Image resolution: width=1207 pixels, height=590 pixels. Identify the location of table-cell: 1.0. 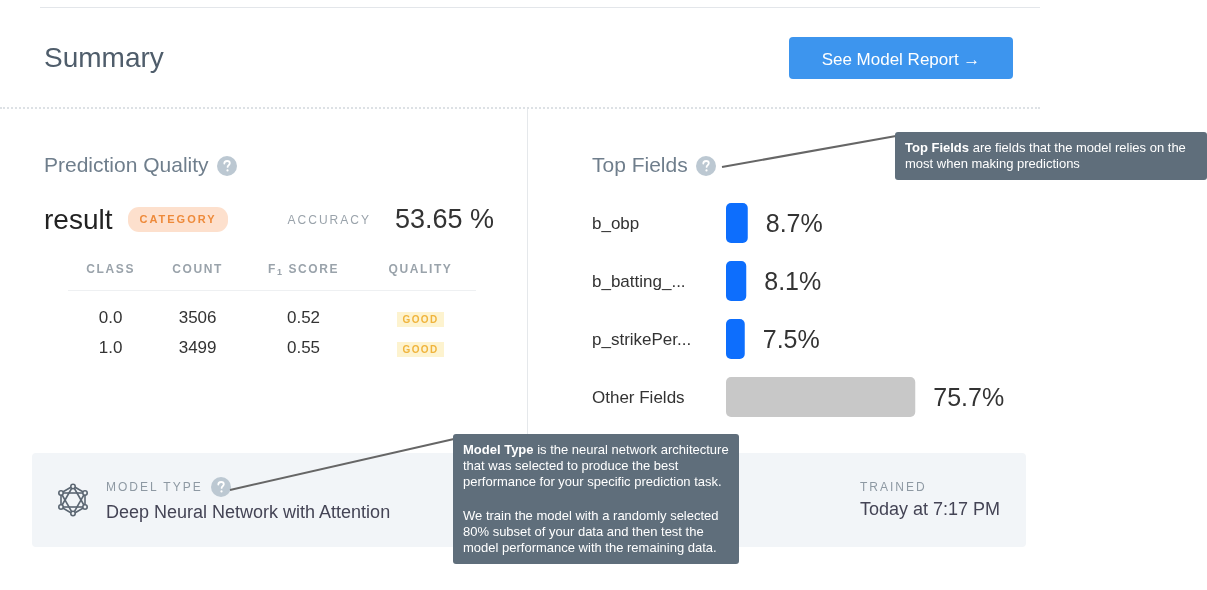
(110, 347).